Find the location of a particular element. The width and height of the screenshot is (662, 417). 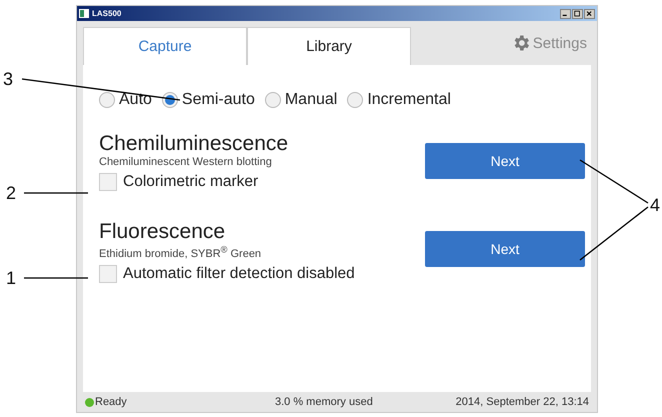

tab: Library is located at coordinates (329, 46).